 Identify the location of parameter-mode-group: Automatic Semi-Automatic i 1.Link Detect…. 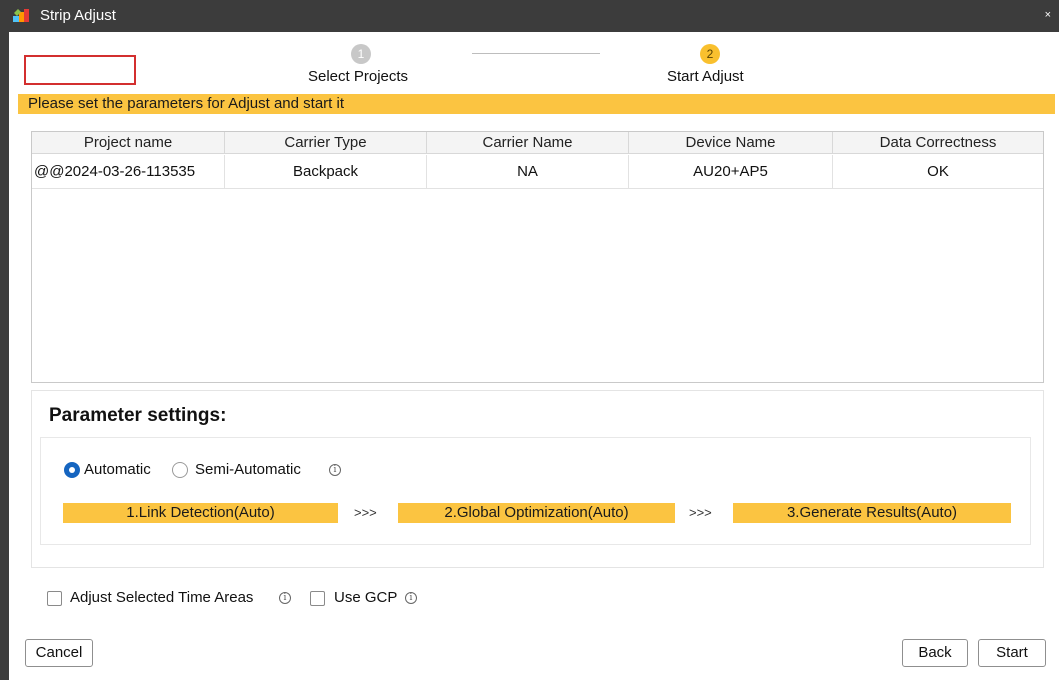
(535, 491).